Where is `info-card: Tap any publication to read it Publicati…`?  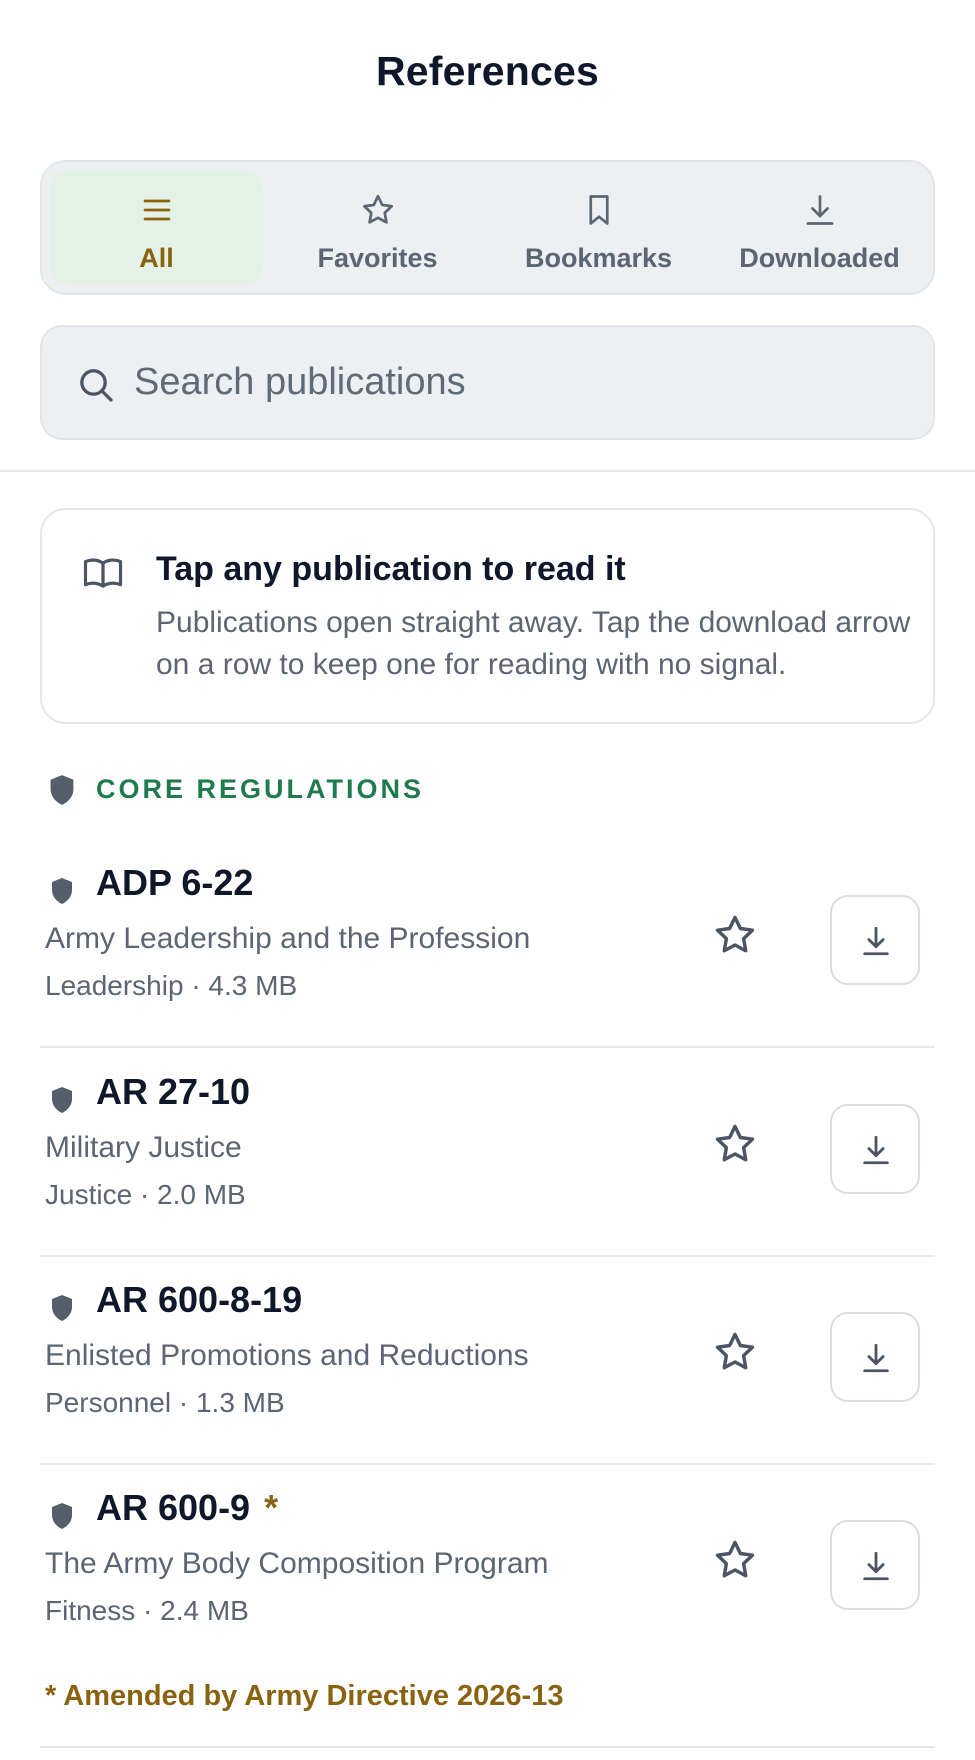
info-card: Tap any publication to read it Publicati… is located at coordinates (487, 616).